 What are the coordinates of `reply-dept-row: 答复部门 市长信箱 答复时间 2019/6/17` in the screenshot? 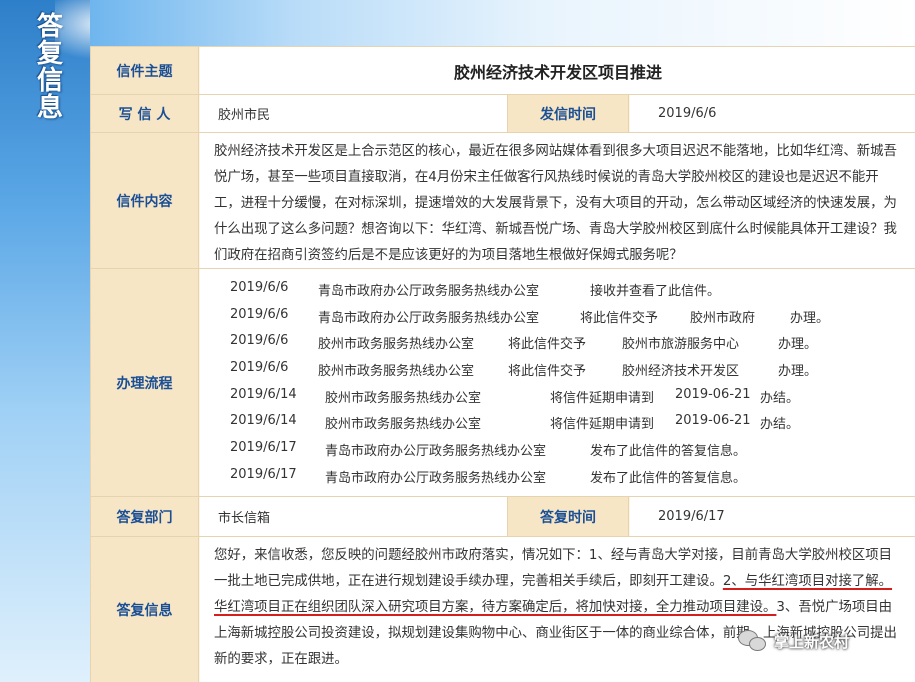 It's located at (503, 516).